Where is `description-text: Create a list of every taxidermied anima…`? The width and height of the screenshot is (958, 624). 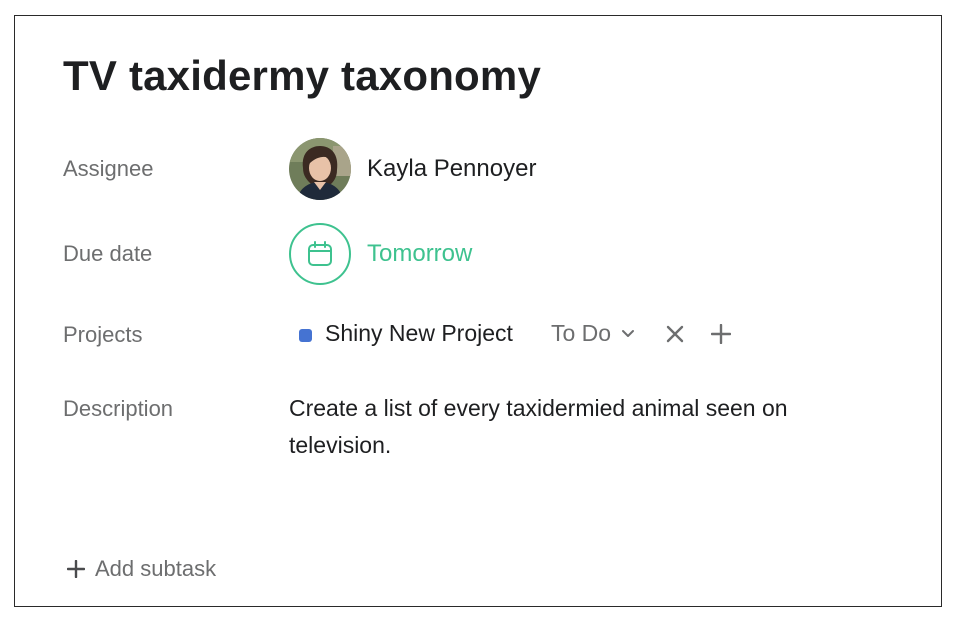
description-text: Create a list of every taxidermied anima… is located at coordinates (589, 427).